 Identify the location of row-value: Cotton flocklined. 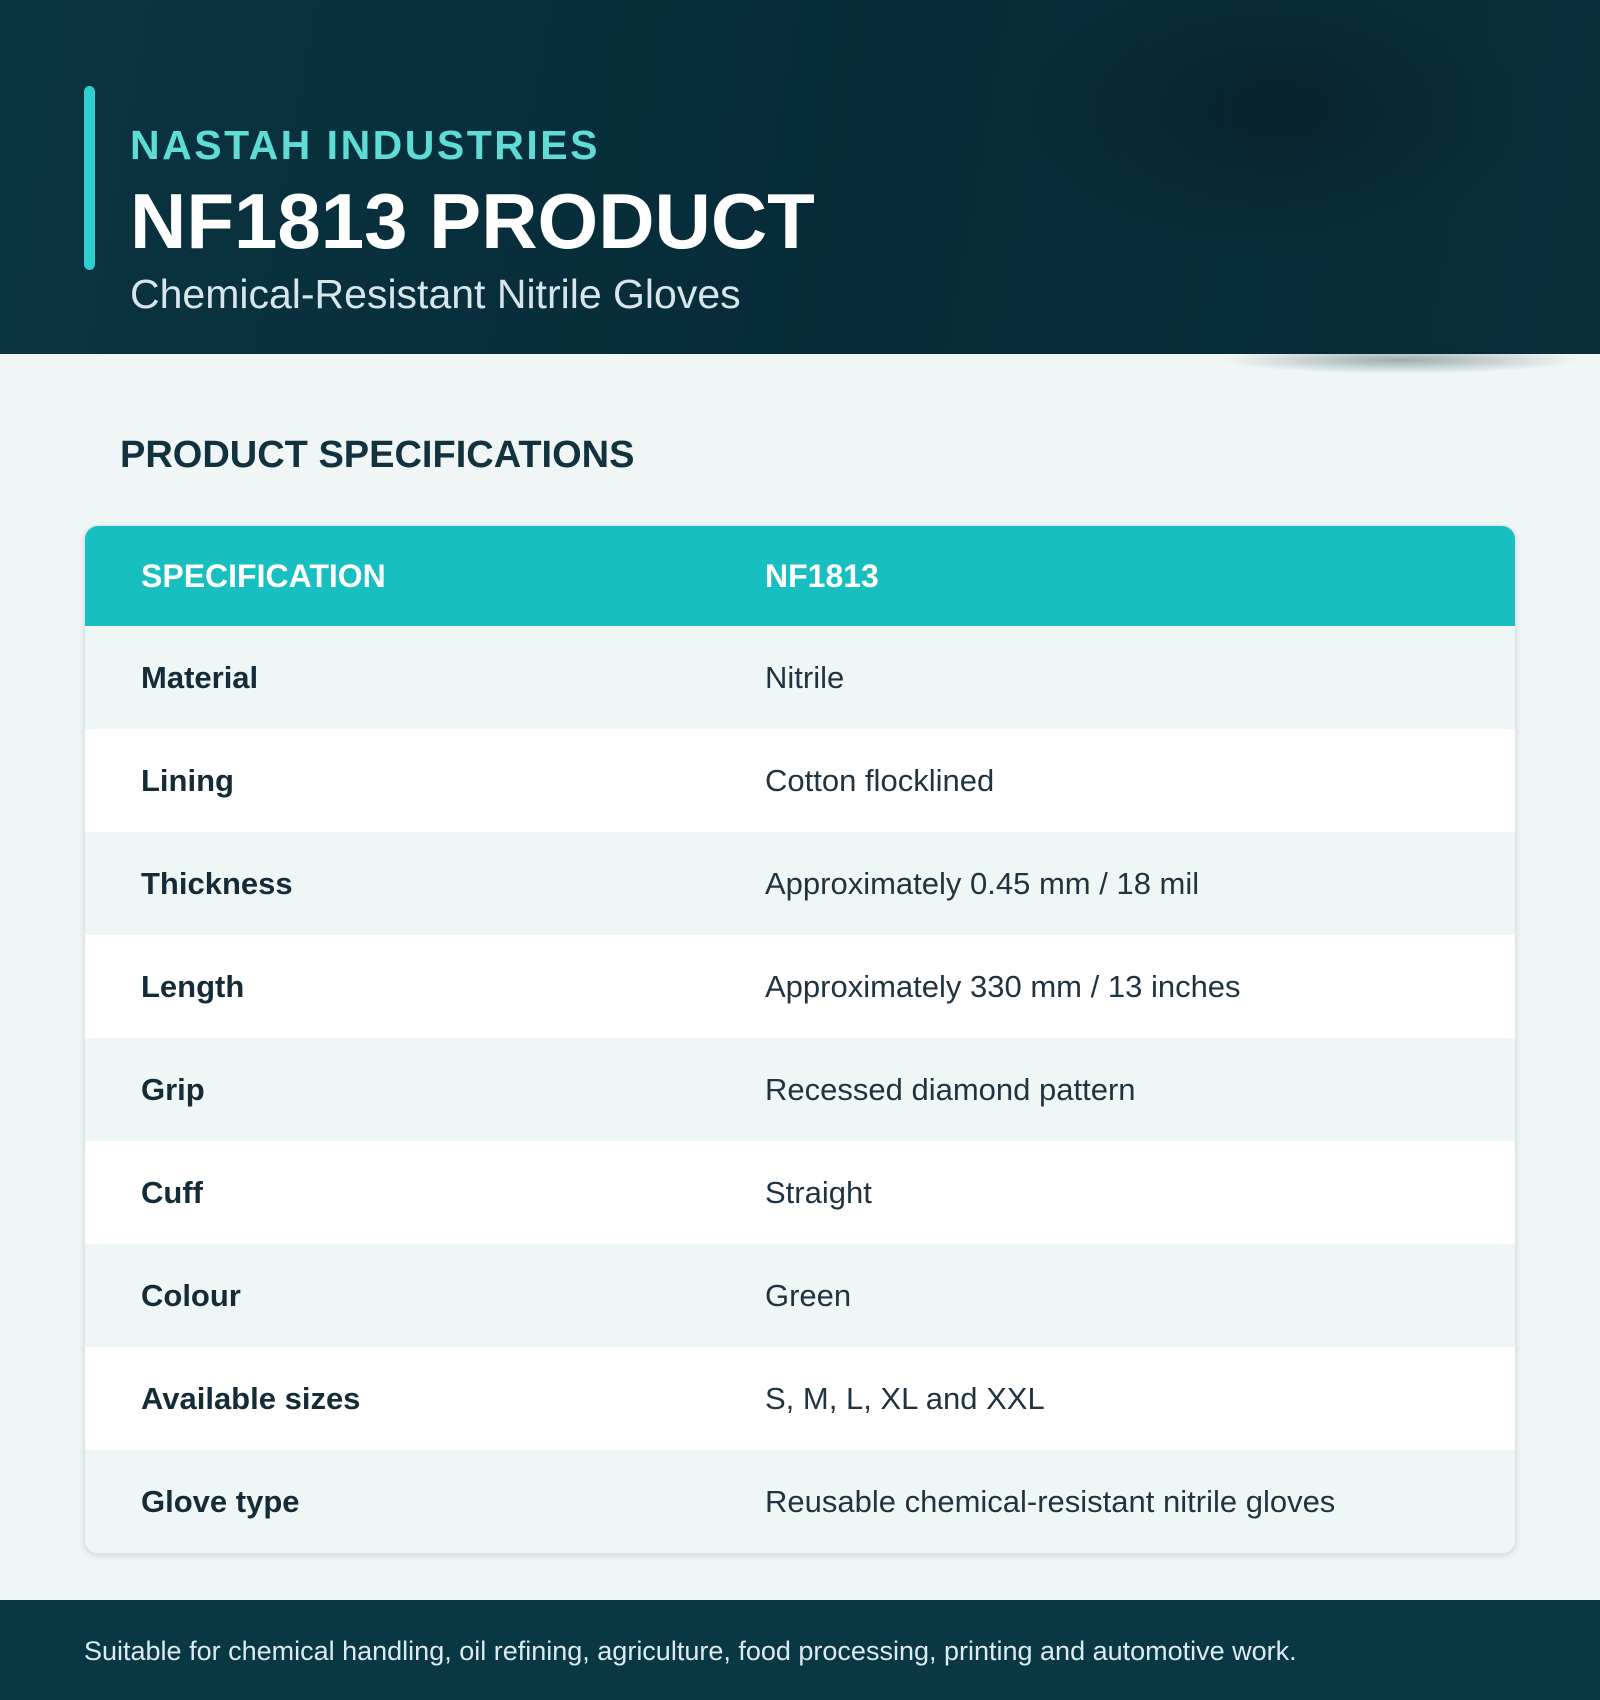
(880, 780).